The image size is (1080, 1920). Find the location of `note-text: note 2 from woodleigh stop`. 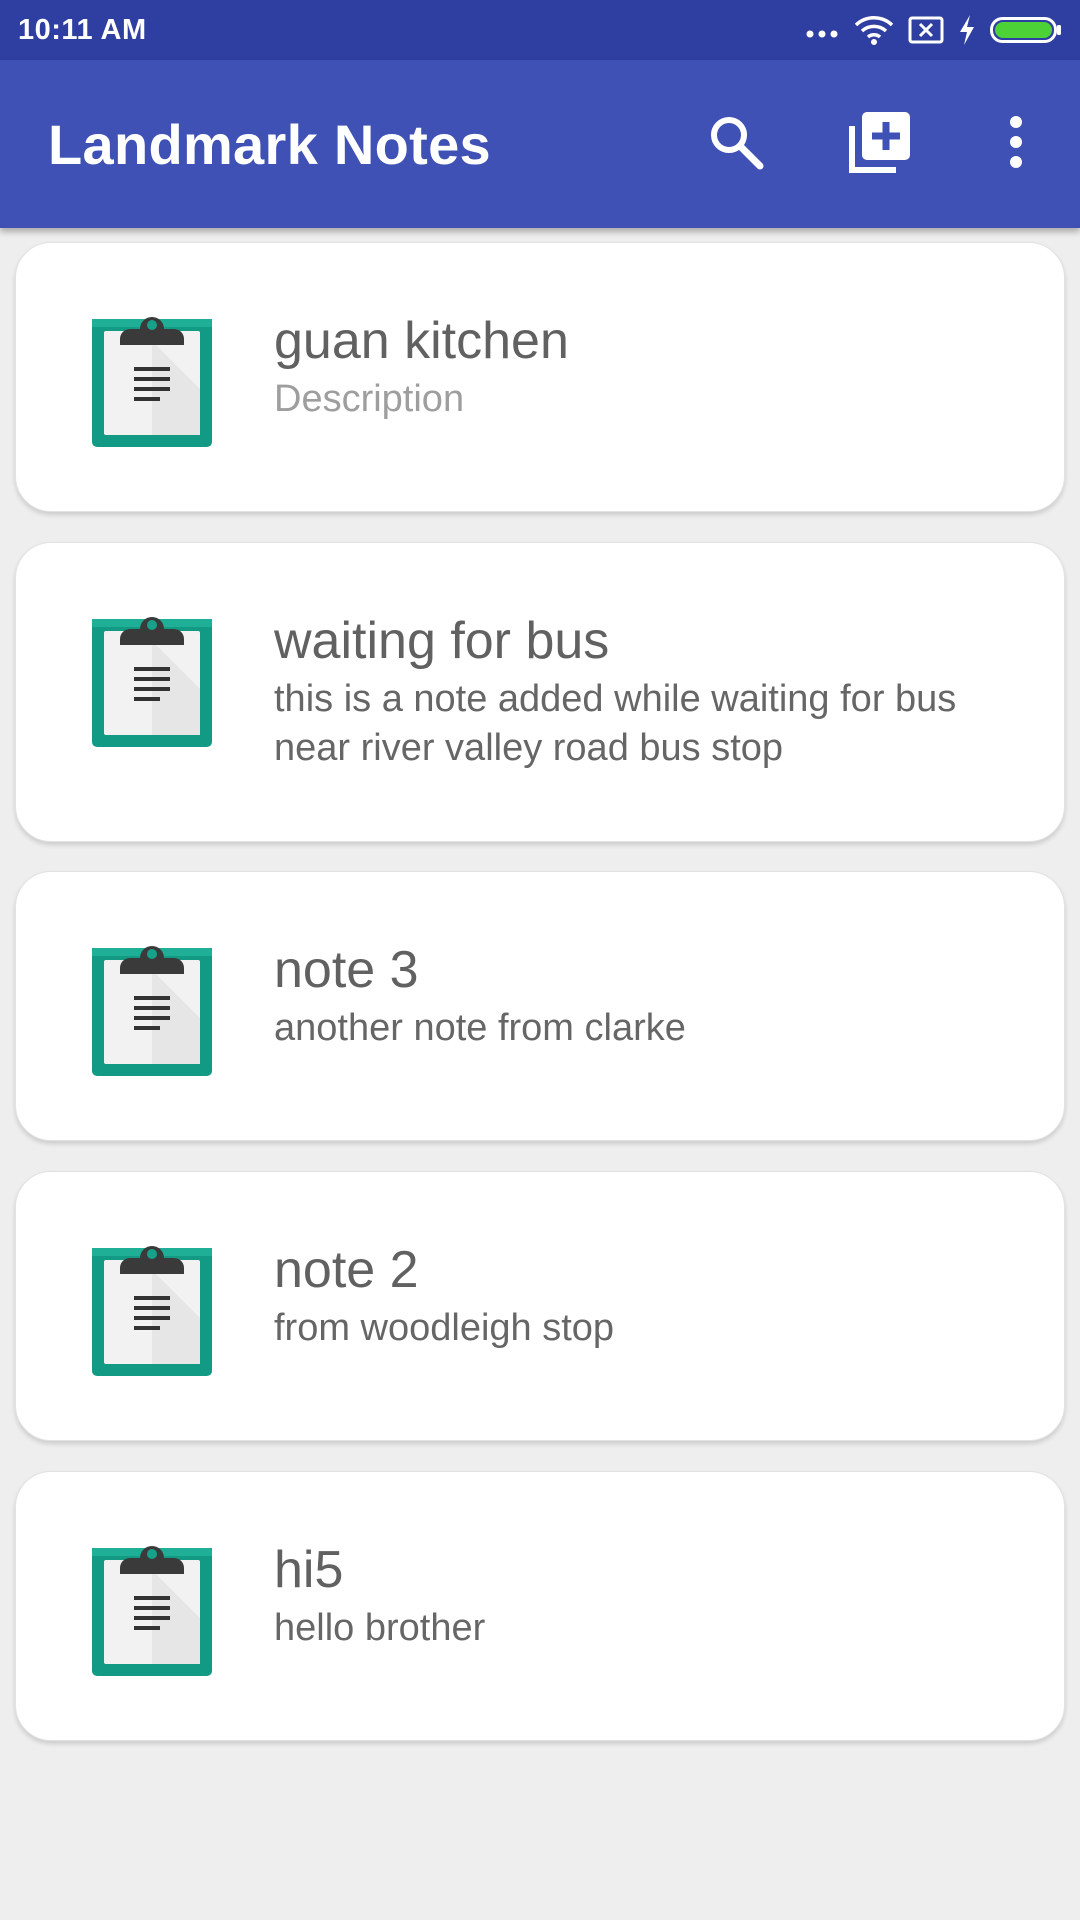

note-text: note 2 from woodleigh stop is located at coordinates (639, 1295).